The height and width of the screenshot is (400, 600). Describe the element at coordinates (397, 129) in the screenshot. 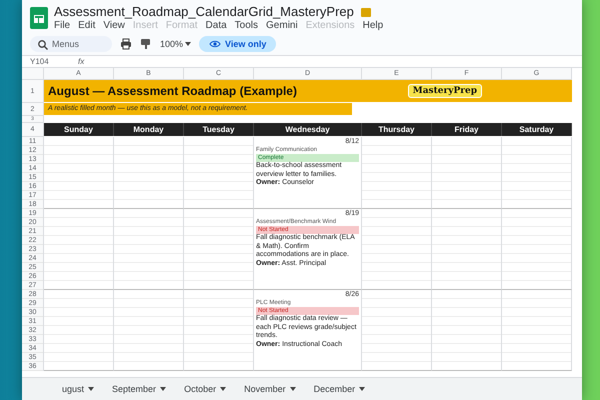

I see `day-header: Thursday` at that location.